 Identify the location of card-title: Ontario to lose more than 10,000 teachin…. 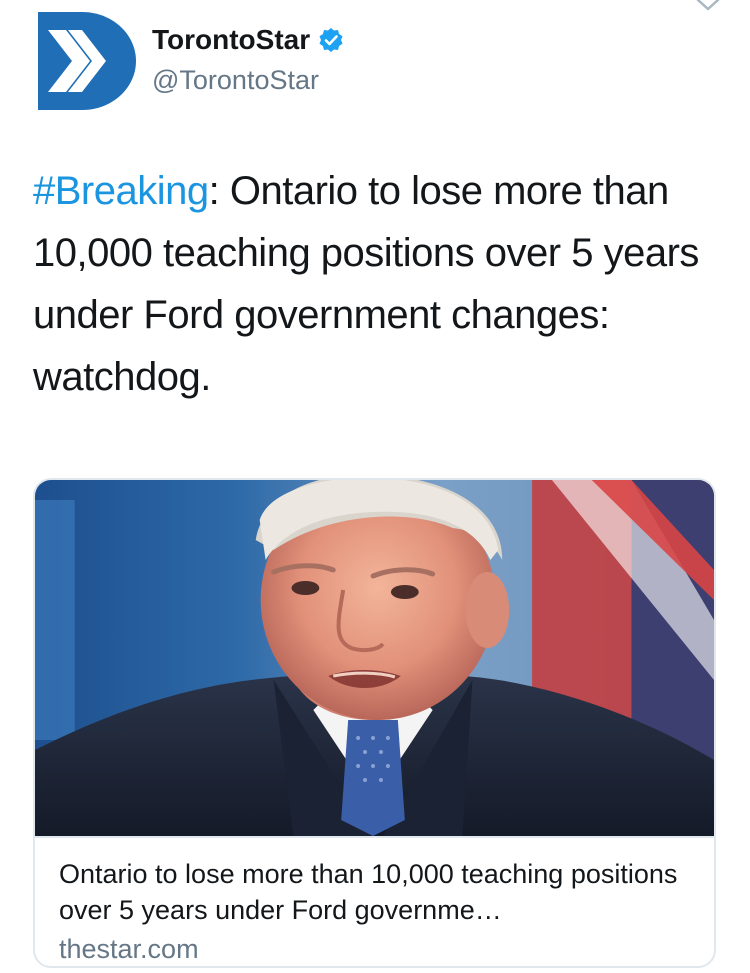
(374, 892).